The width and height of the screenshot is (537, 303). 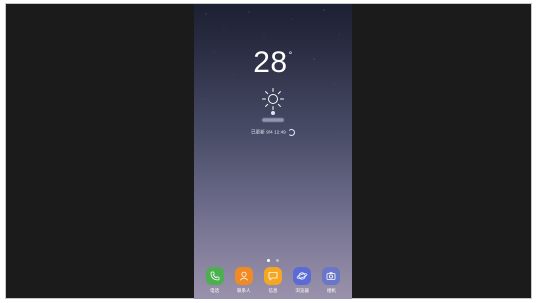 What do you see at coordinates (331, 276) in the screenshot?
I see `camera-icon` at bounding box center [331, 276].